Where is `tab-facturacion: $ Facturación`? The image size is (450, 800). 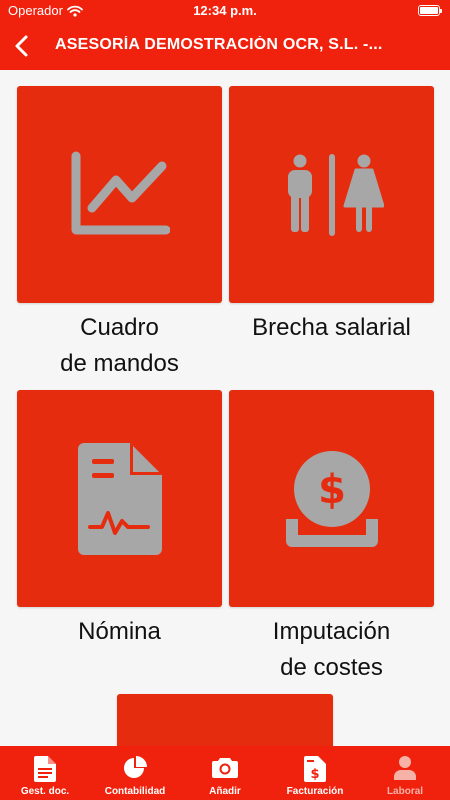
tab-facturacion: $ Facturación is located at coordinates (315, 773).